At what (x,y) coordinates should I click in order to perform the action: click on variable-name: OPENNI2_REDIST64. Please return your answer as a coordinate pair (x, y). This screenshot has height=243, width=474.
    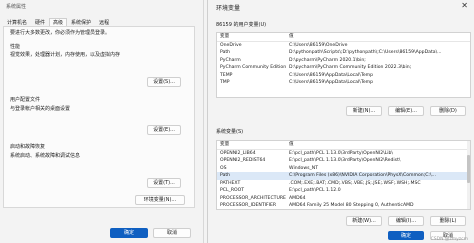
    Looking at the image, I should click on (243, 160).